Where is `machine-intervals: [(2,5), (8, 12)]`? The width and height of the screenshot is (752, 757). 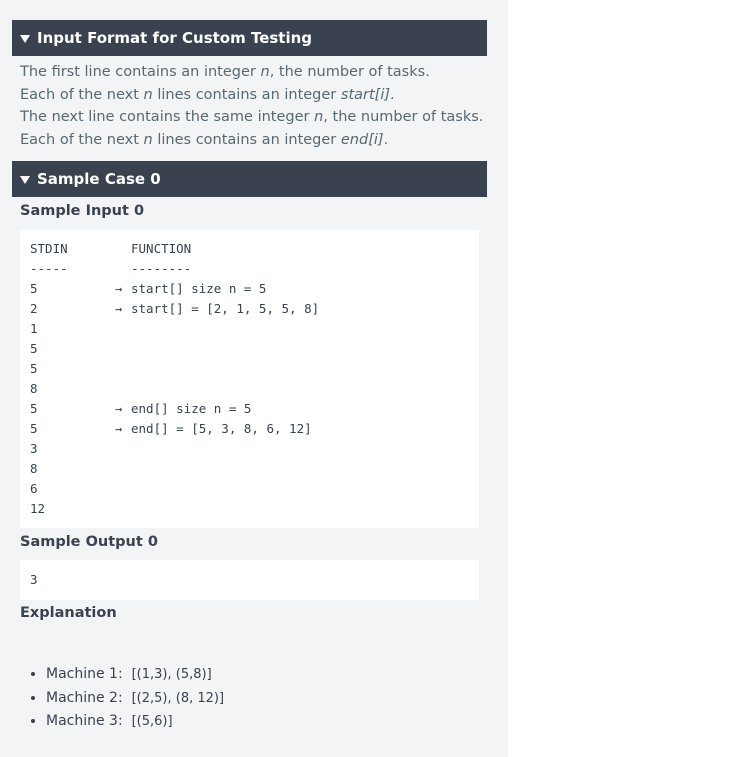 machine-intervals: [(2,5), (8, 12)] is located at coordinates (178, 698).